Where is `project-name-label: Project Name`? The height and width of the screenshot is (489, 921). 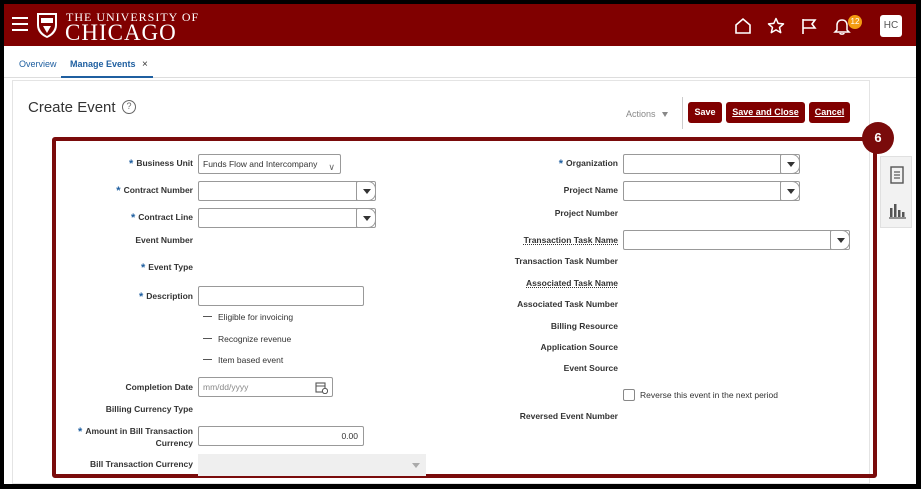 project-name-label: Project Name is located at coordinates (590, 190).